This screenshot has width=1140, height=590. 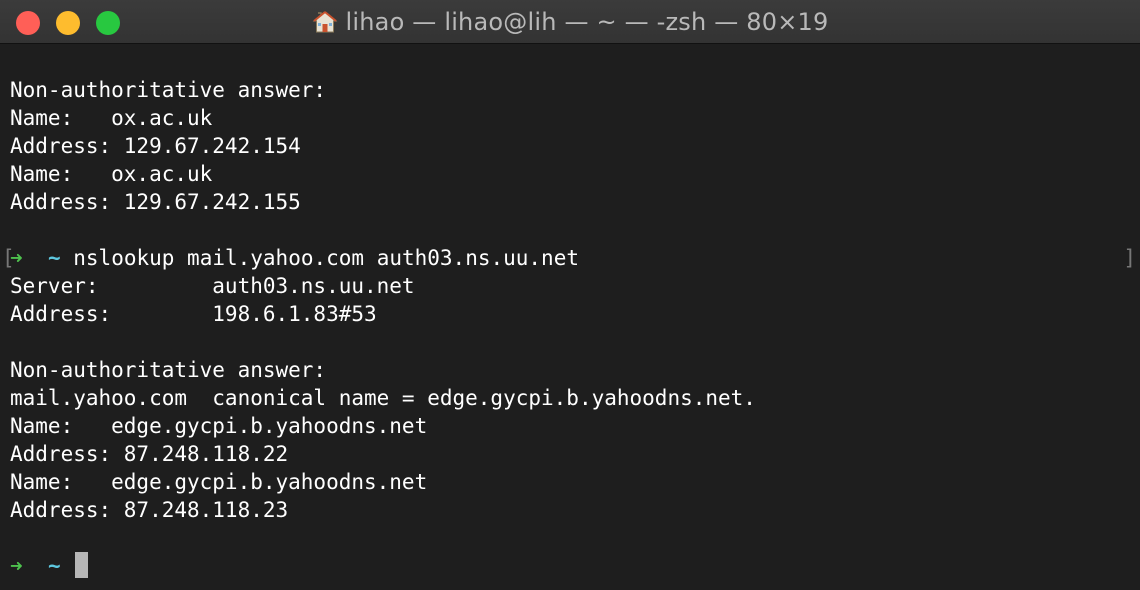 I want to click on home-icon, so click(x=324, y=22).